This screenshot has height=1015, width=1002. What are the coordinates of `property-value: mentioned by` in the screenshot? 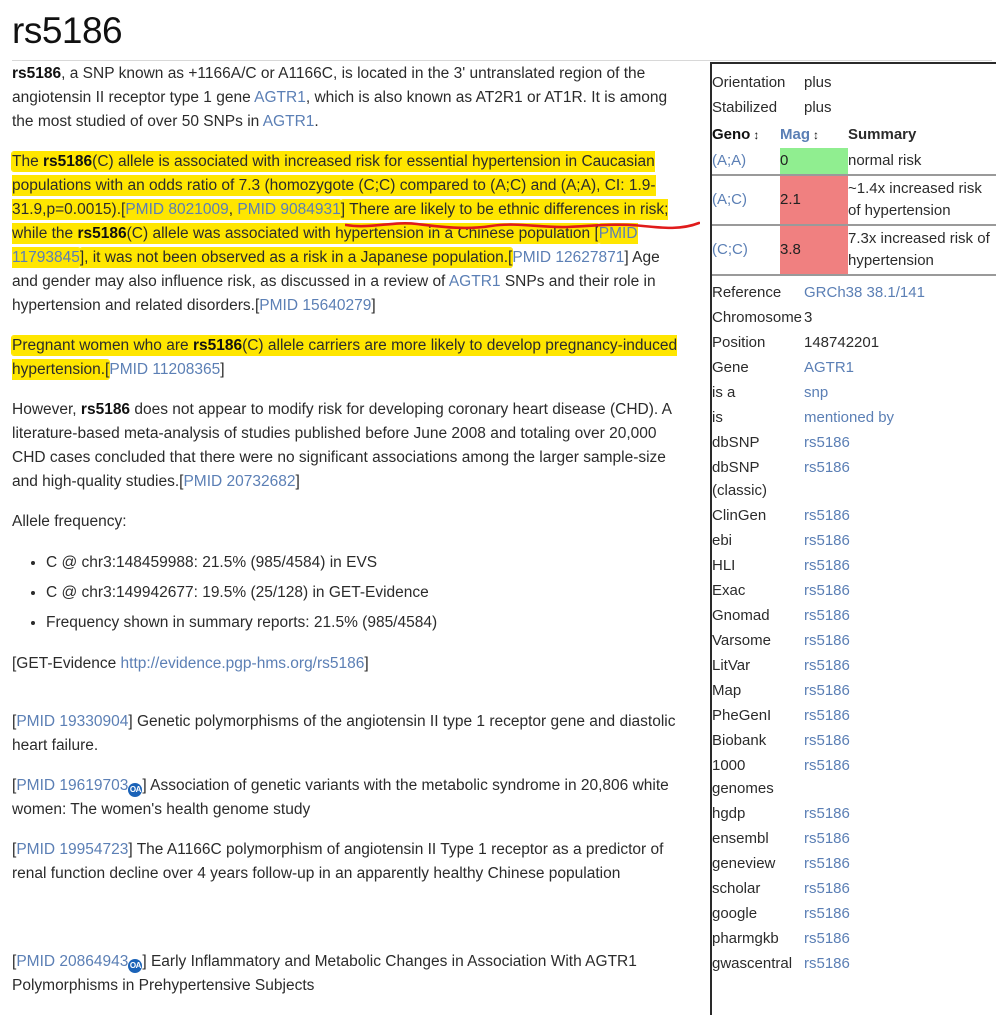 It's located at (900, 417).